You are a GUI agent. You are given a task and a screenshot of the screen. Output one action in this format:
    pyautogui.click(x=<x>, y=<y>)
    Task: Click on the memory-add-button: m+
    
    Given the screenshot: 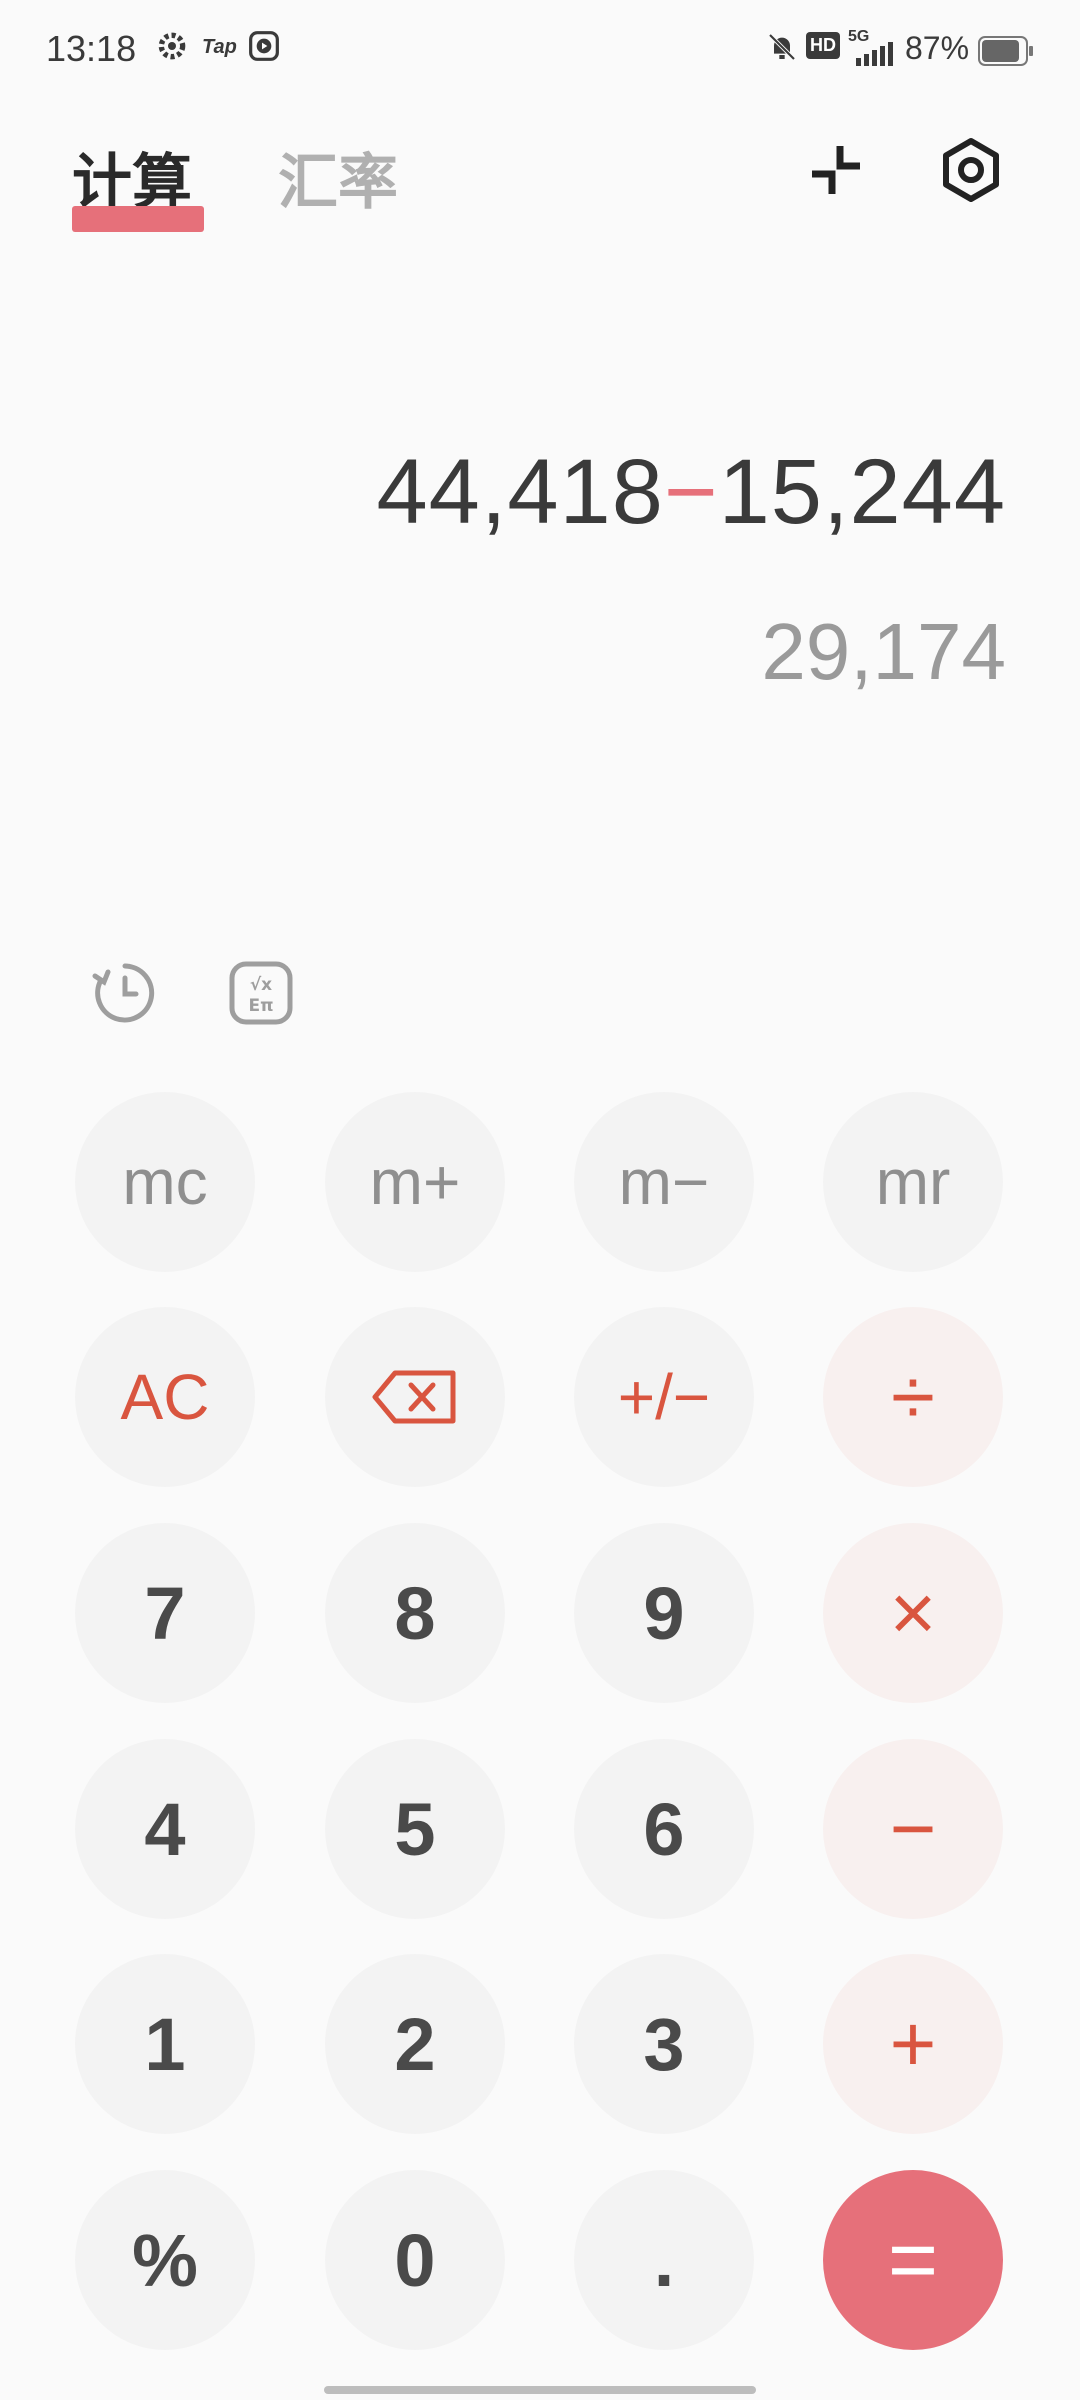 What is the action you would take?
    pyautogui.click(x=415, y=1182)
    